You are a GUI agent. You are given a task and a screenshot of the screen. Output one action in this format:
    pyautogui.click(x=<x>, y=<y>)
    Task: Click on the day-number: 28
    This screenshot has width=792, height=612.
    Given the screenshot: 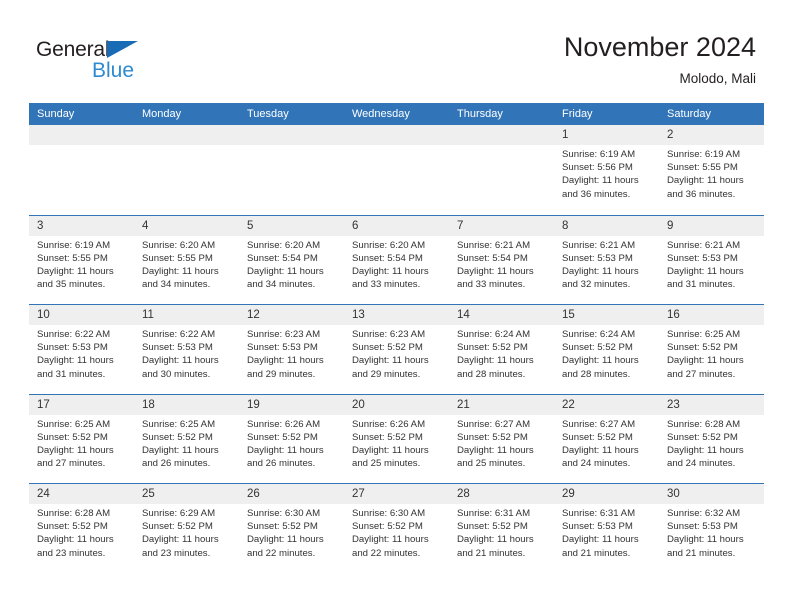 What is the action you would take?
    pyautogui.click(x=463, y=494)
    